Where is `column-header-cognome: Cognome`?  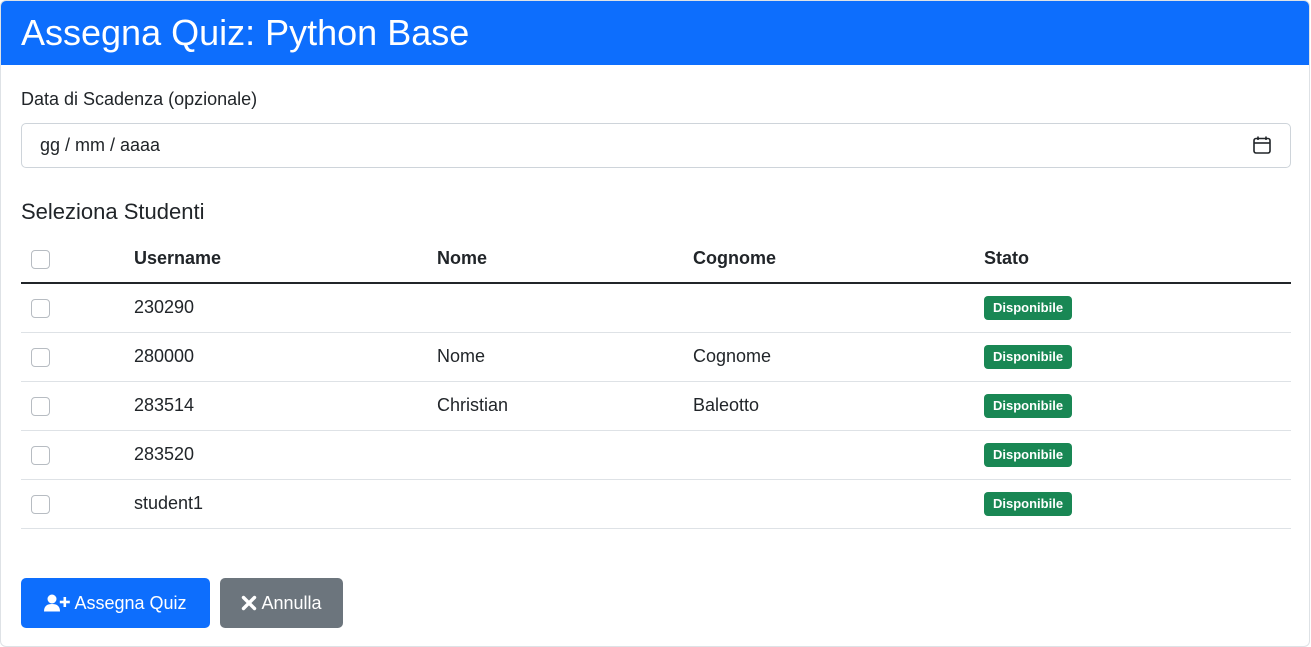 column-header-cognome: Cognome is located at coordinates (838, 259).